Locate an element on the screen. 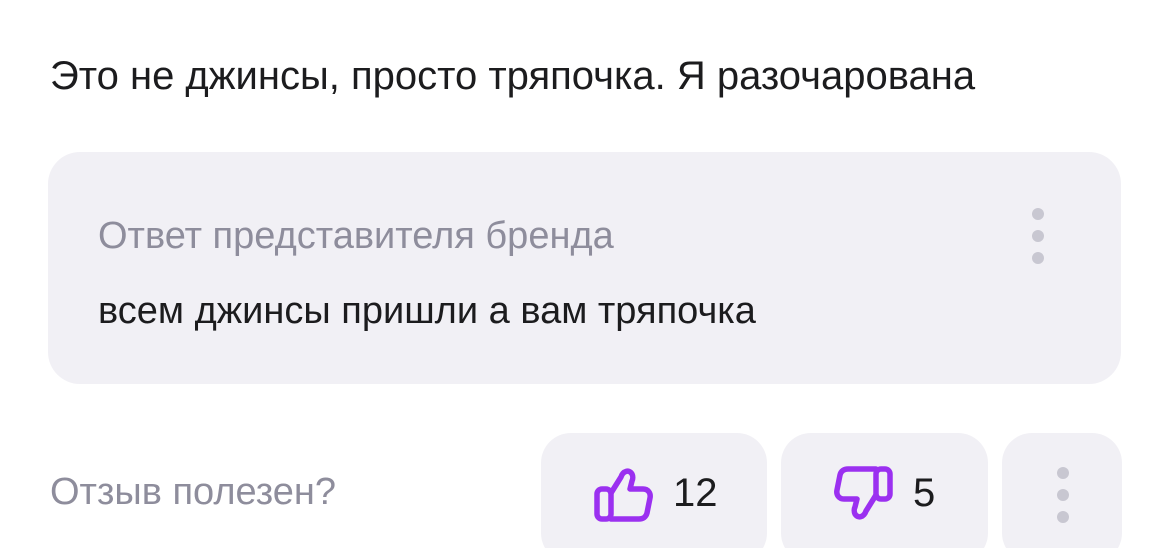 Image resolution: width=1170 pixels, height=548 pixels. like-button: 12 is located at coordinates (654, 490).